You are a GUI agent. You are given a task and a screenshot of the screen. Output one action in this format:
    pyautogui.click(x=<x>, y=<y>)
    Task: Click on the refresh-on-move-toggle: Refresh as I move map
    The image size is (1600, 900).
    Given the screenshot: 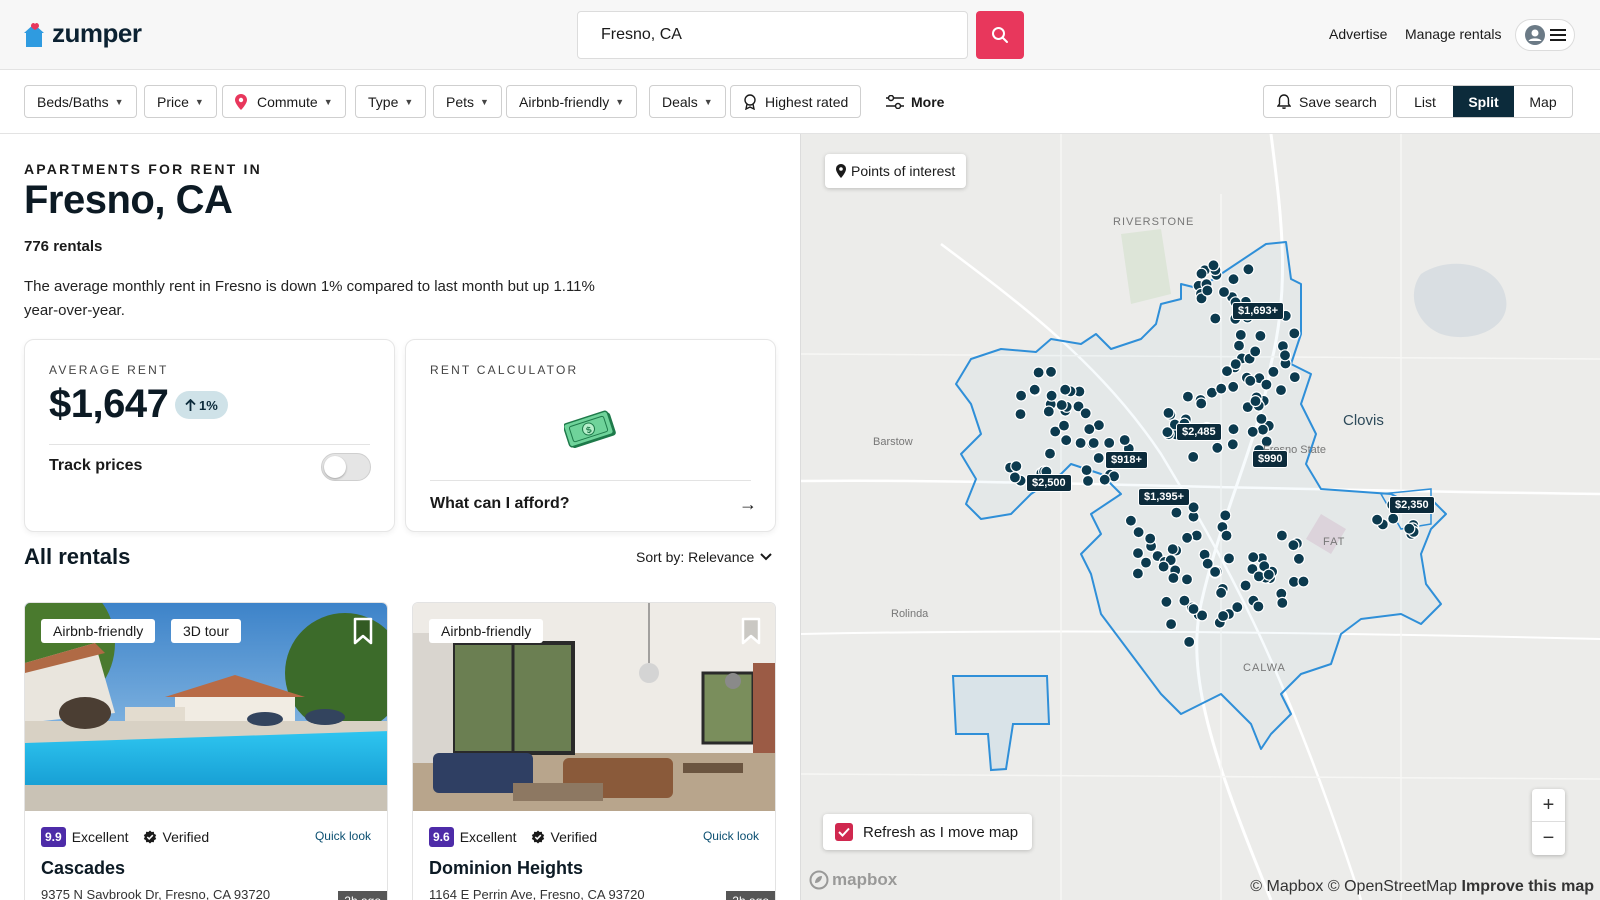 What is the action you would take?
    pyautogui.click(x=928, y=832)
    